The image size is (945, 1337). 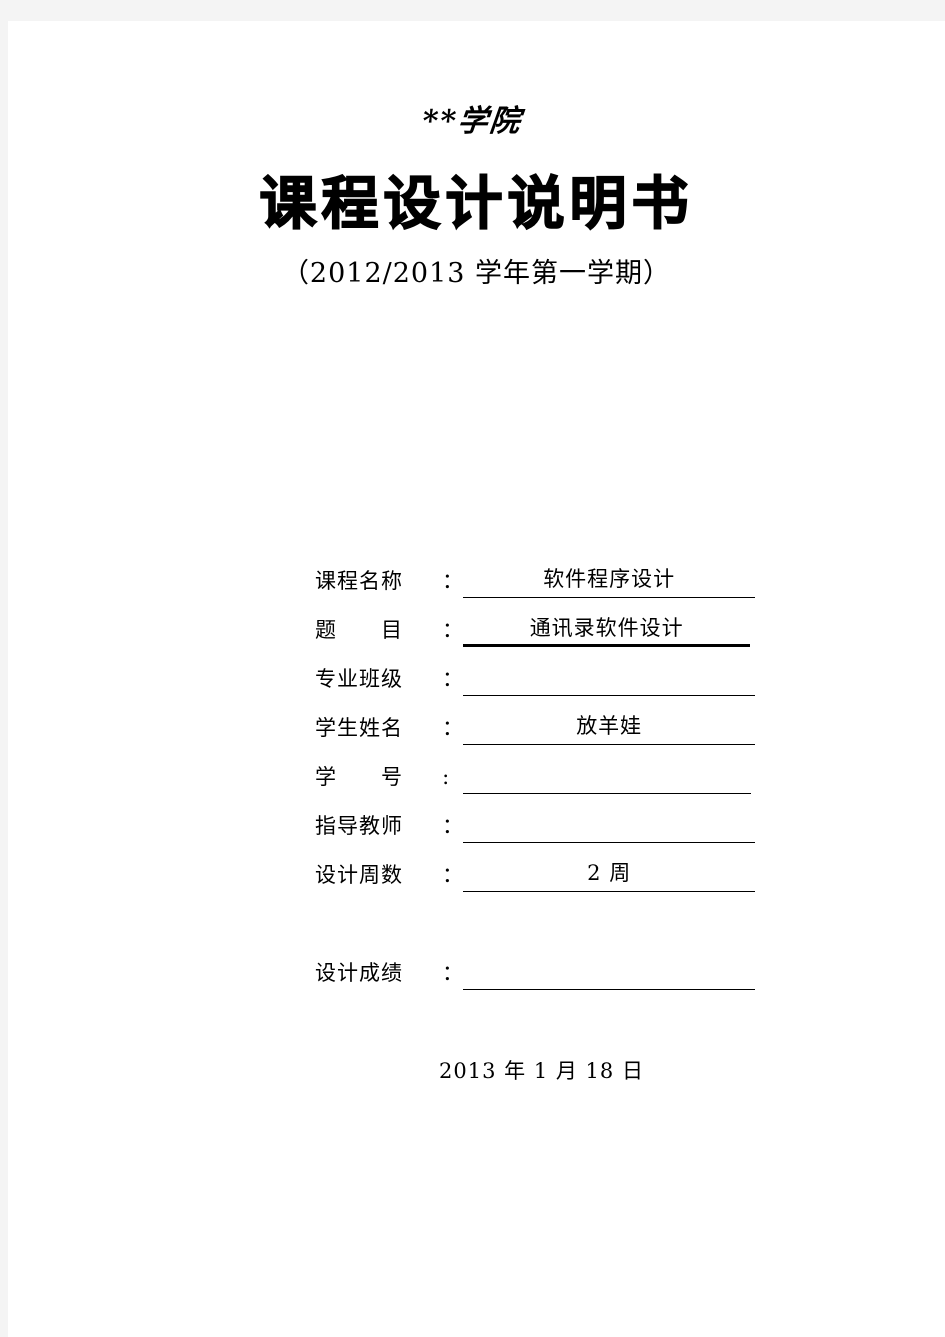 What do you see at coordinates (607, 630) in the screenshot?
I see `field-value-topic: 通讯录软件设计` at bounding box center [607, 630].